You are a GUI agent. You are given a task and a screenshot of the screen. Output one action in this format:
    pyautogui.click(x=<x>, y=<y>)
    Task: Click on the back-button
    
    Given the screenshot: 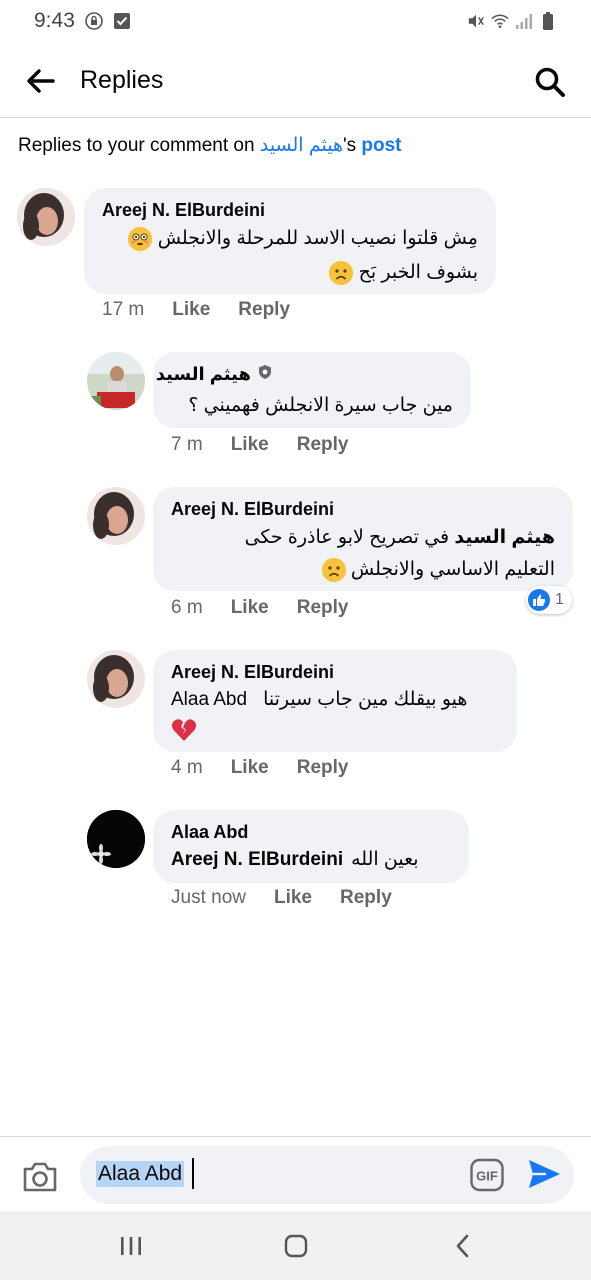 What is the action you would take?
    pyautogui.click(x=41, y=81)
    